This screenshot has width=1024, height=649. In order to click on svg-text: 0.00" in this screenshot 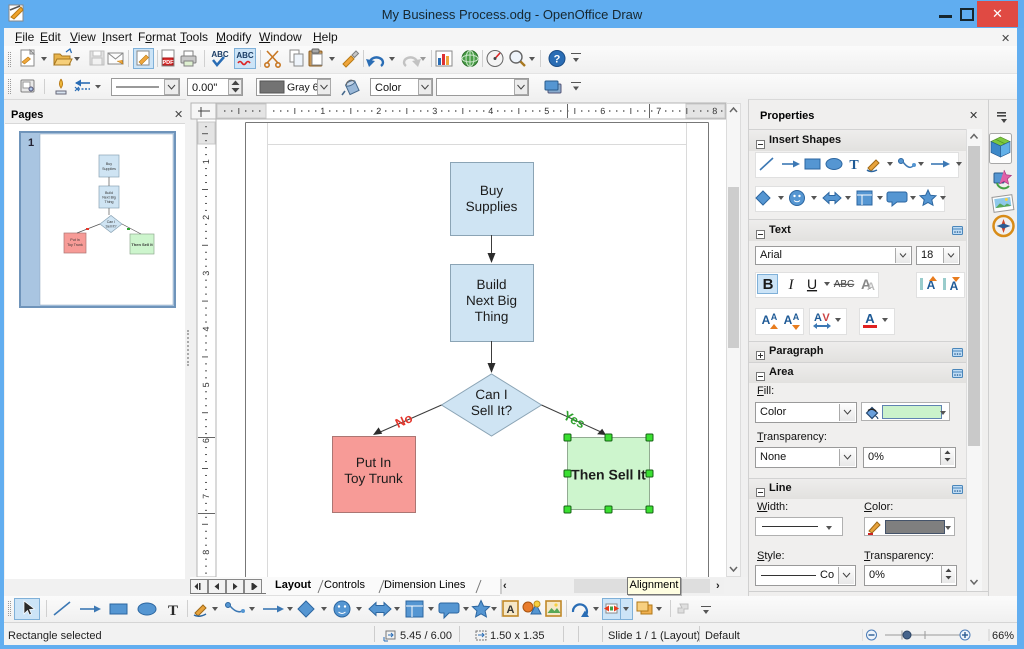, I will do `click(204, 88)`.